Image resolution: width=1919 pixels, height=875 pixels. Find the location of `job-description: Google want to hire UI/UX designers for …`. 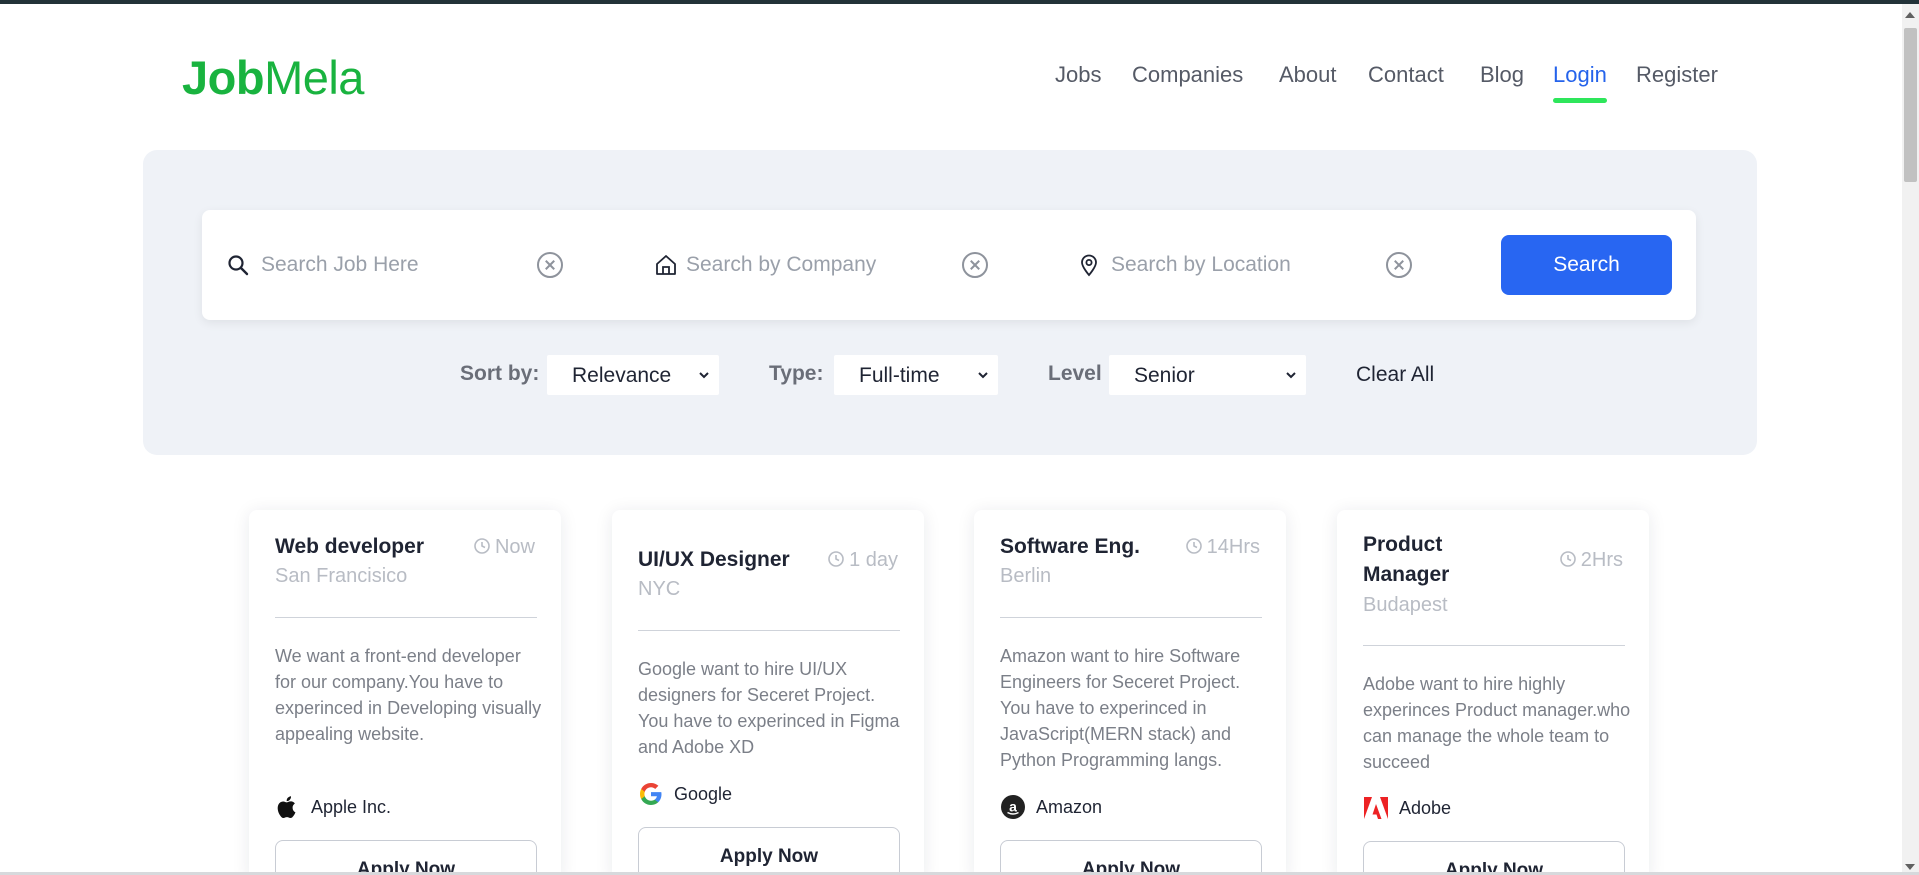

job-description: Google want to hire UI/UX designers for … is located at coordinates (769, 708).